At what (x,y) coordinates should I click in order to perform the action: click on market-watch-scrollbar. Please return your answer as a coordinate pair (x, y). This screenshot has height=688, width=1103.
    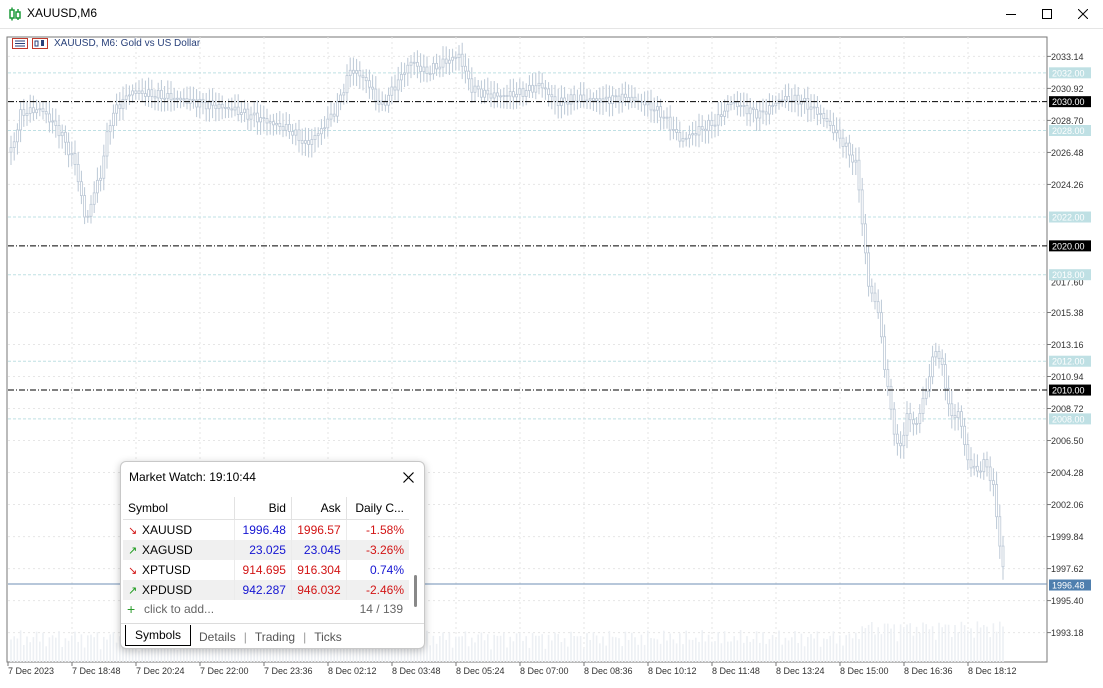
    Looking at the image, I should click on (416, 558).